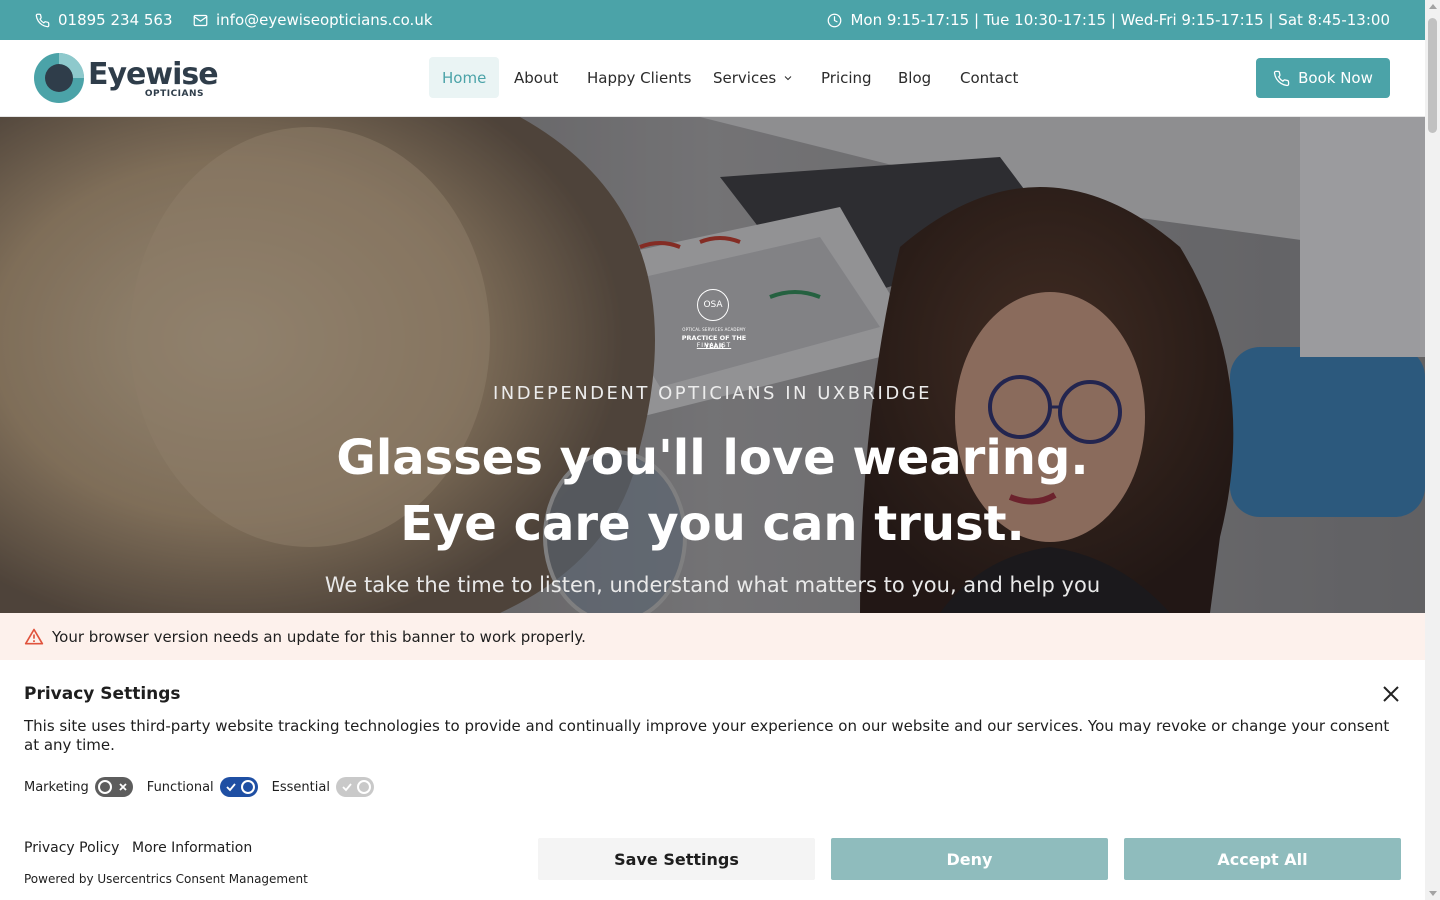  What do you see at coordinates (324, 20) in the screenshot?
I see `email-address: info@eyewiseopticians.co.uk` at bounding box center [324, 20].